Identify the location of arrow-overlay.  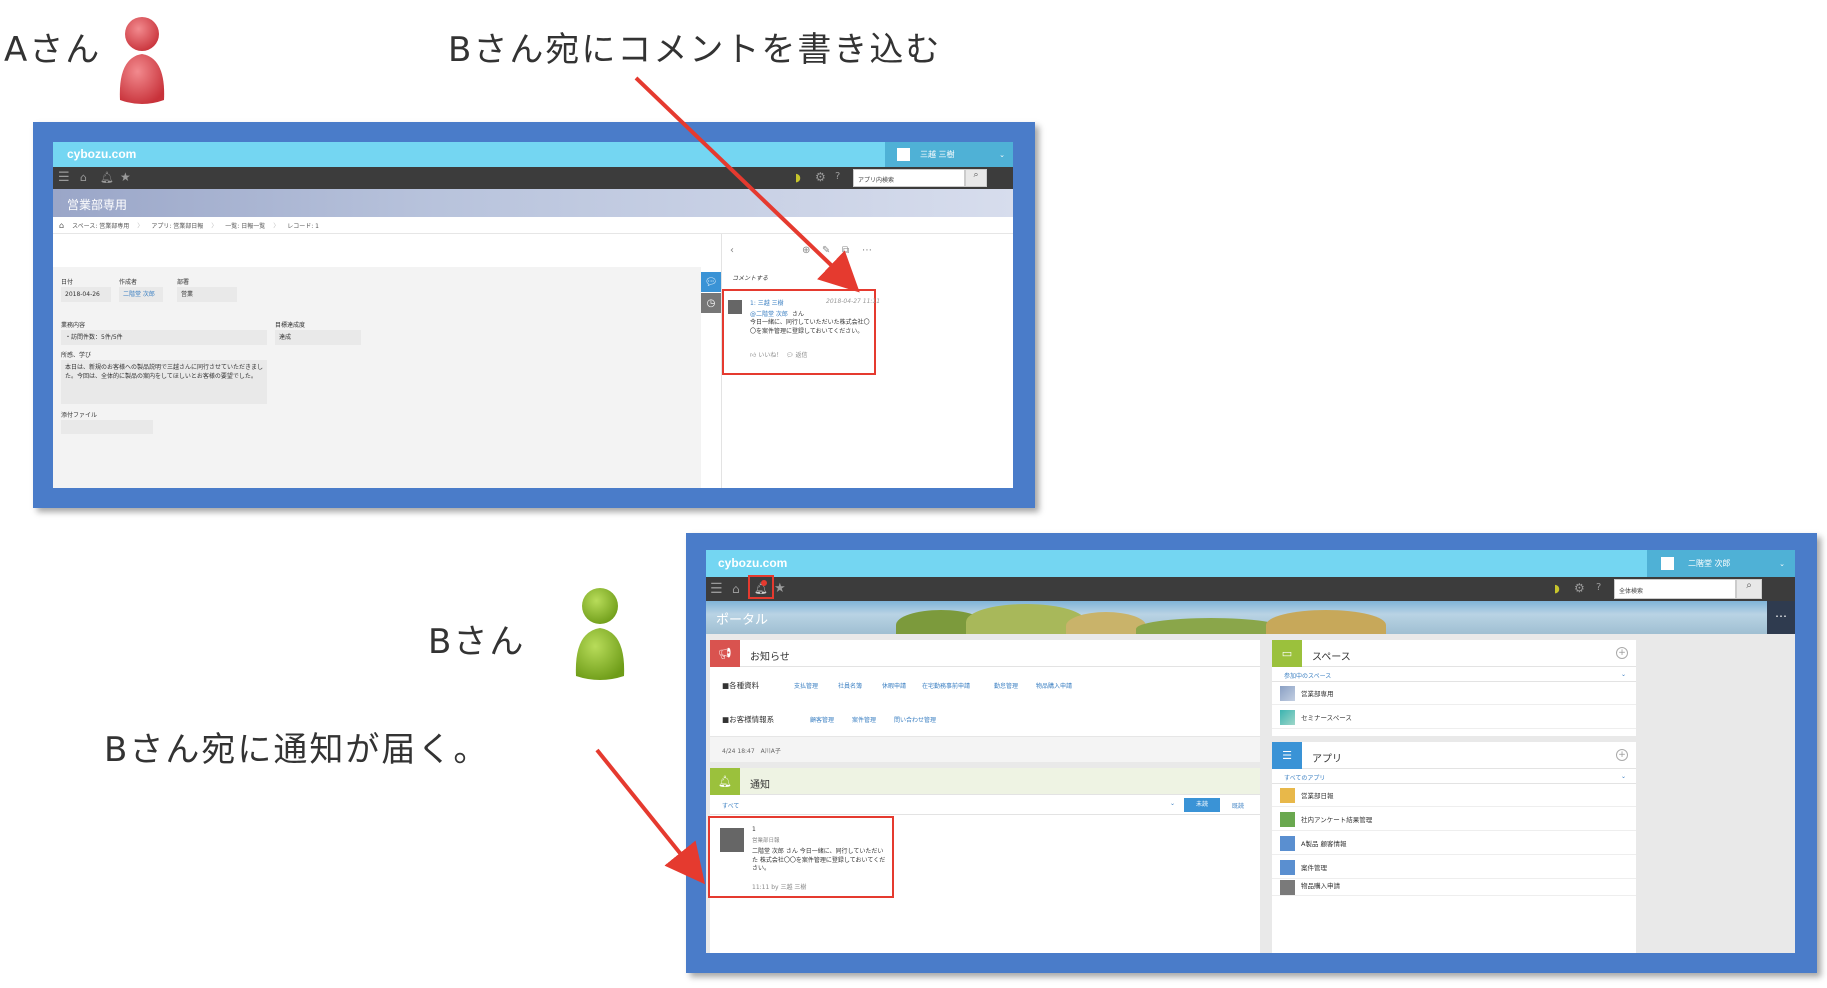
(727, 480).